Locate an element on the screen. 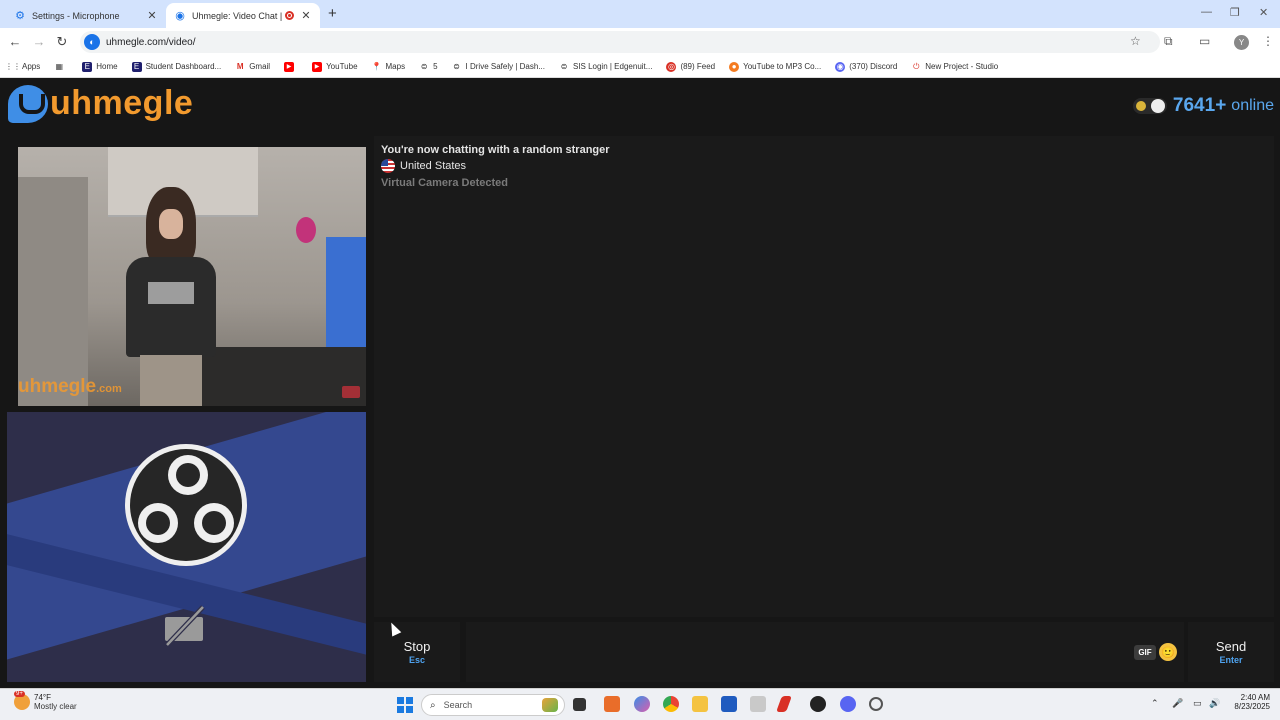  bookmark-discord: ◉ (370) Discord is located at coordinates (866, 66).